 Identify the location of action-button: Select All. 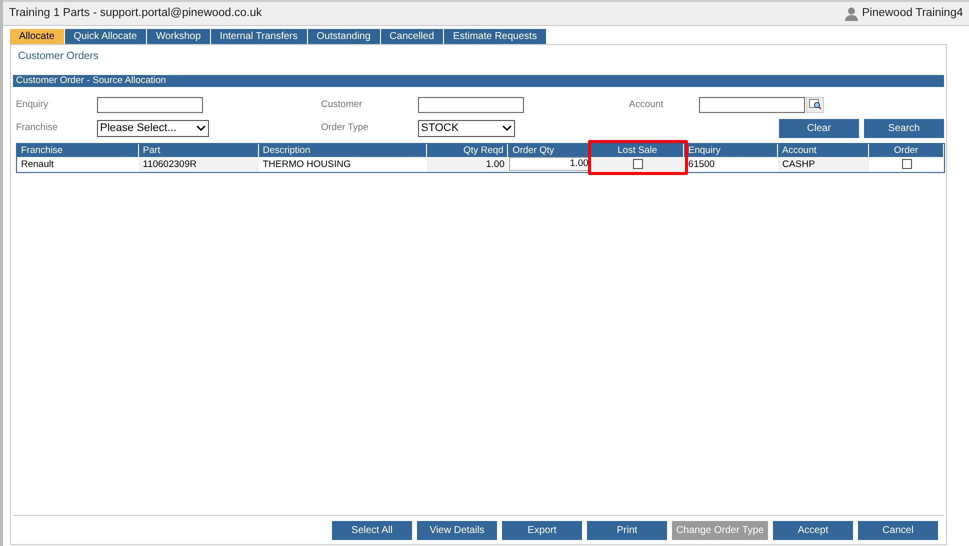
(372, 530).